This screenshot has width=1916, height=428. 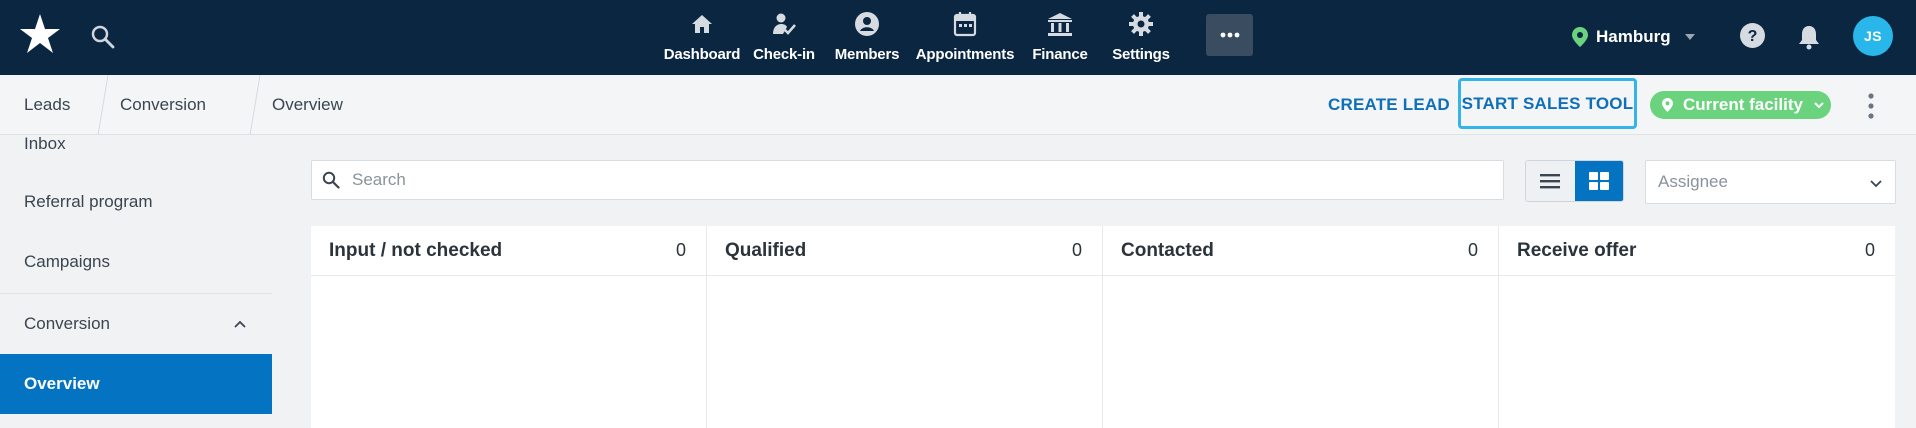 I want to click on breadcrumb-leads: Leads, so click(x=46, y=105).